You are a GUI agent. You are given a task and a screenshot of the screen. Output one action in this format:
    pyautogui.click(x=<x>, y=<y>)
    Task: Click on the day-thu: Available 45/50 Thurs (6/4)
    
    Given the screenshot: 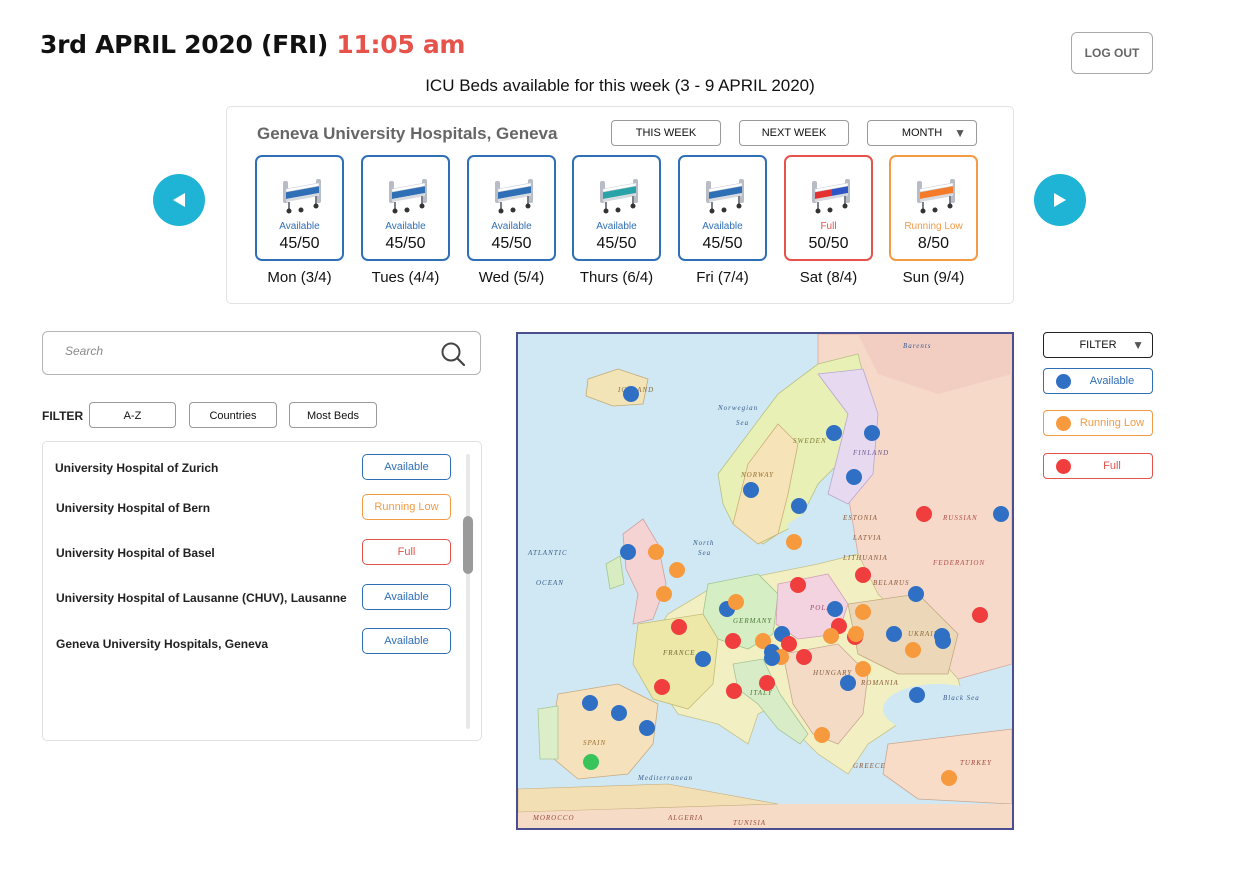 What is the action you would take?
    pyautogui.click(x=616, y=220)
    